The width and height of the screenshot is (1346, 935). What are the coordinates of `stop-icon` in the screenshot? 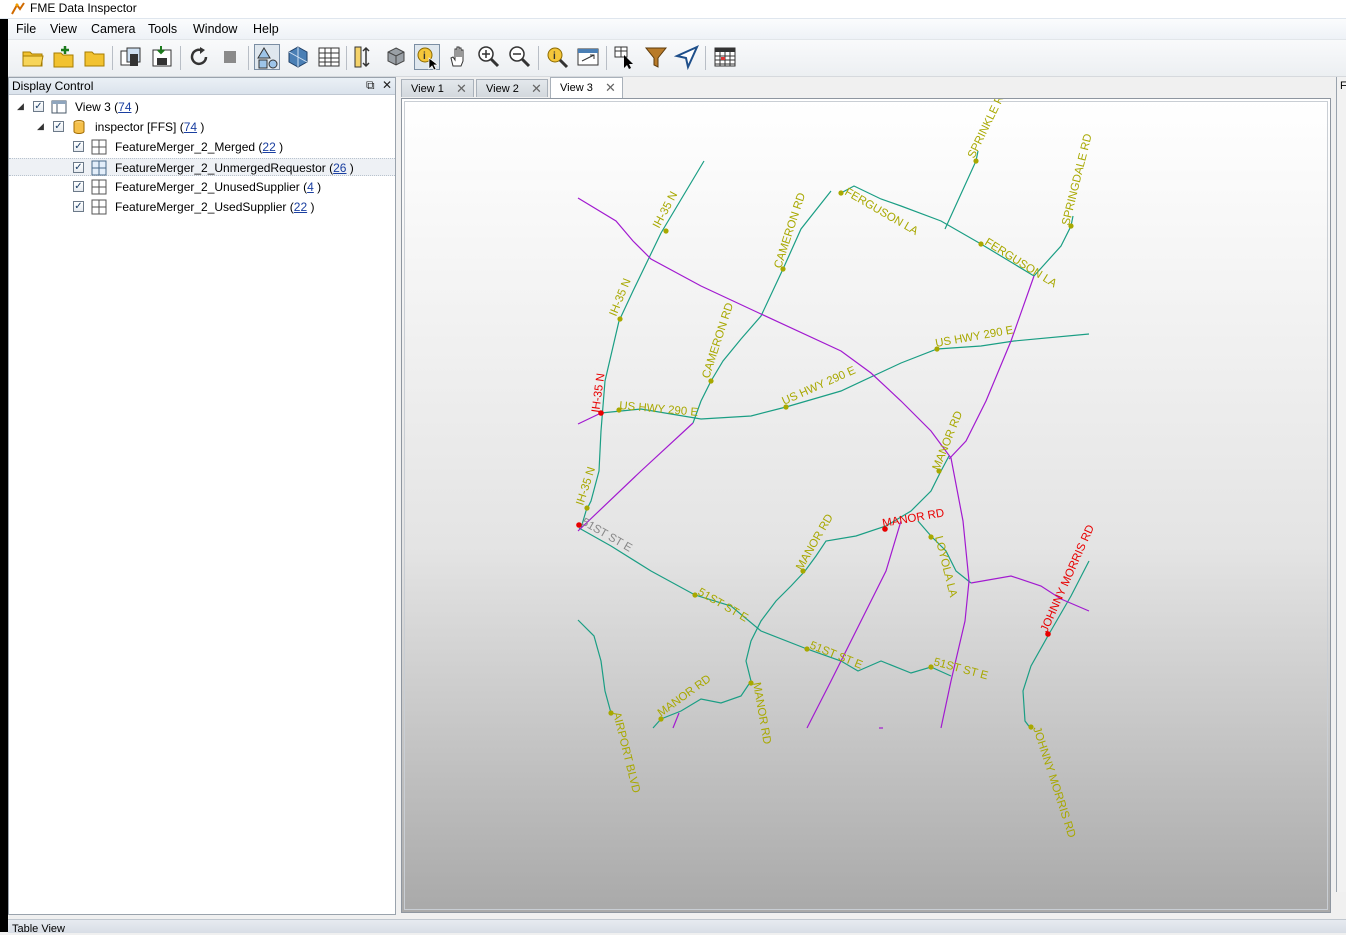 It's located at (230, 57).